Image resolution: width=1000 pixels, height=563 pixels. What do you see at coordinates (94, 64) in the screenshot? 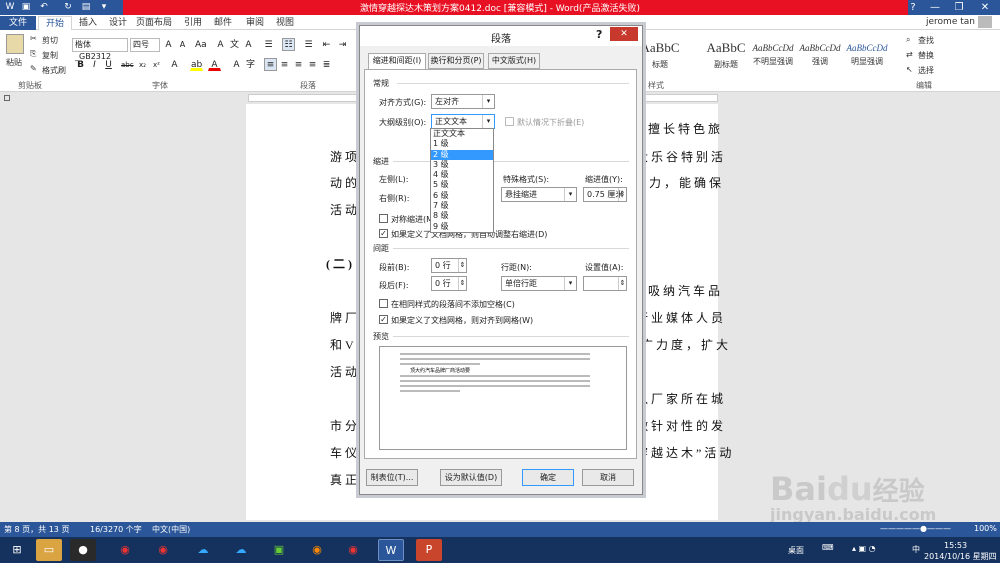
I see `italic-icon: I` at bounding box center [94, 64].